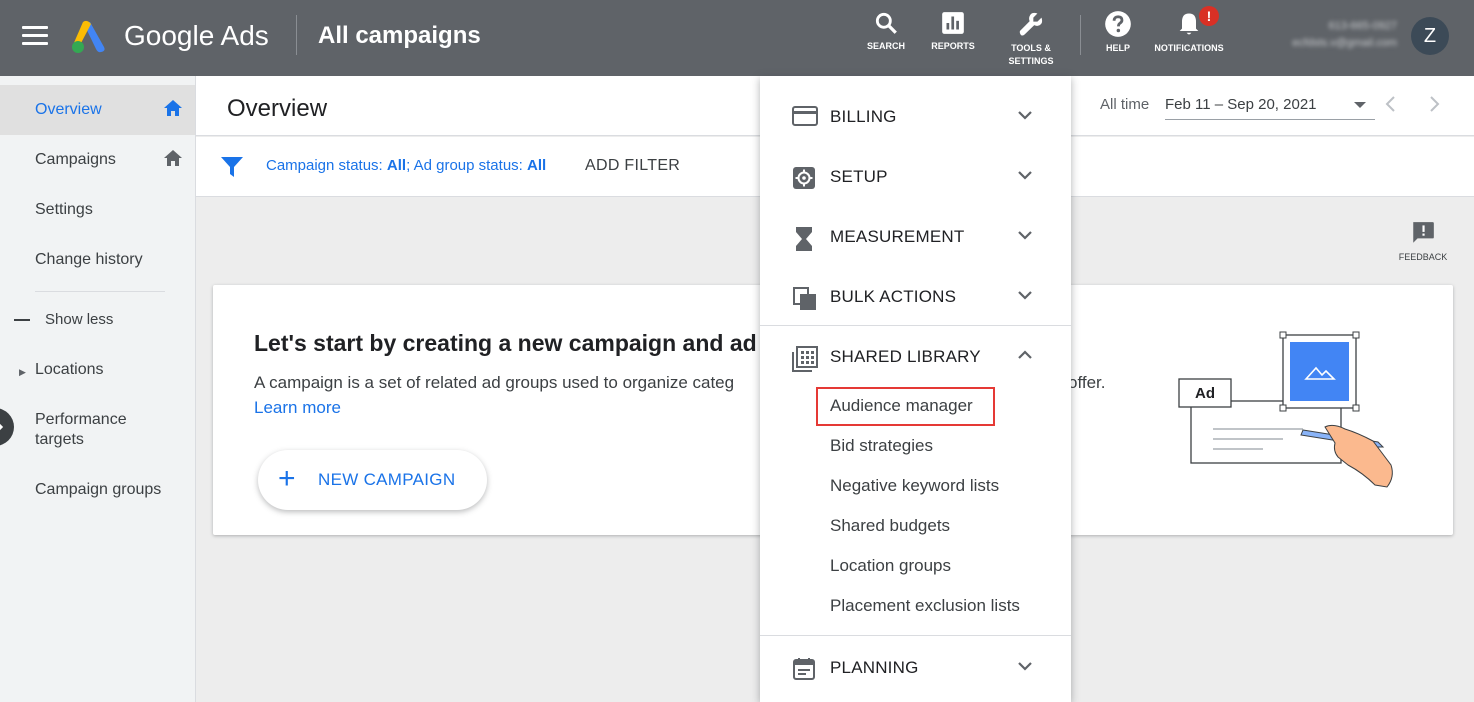  I want to click on help-button: HELP, so click(1118, 32).